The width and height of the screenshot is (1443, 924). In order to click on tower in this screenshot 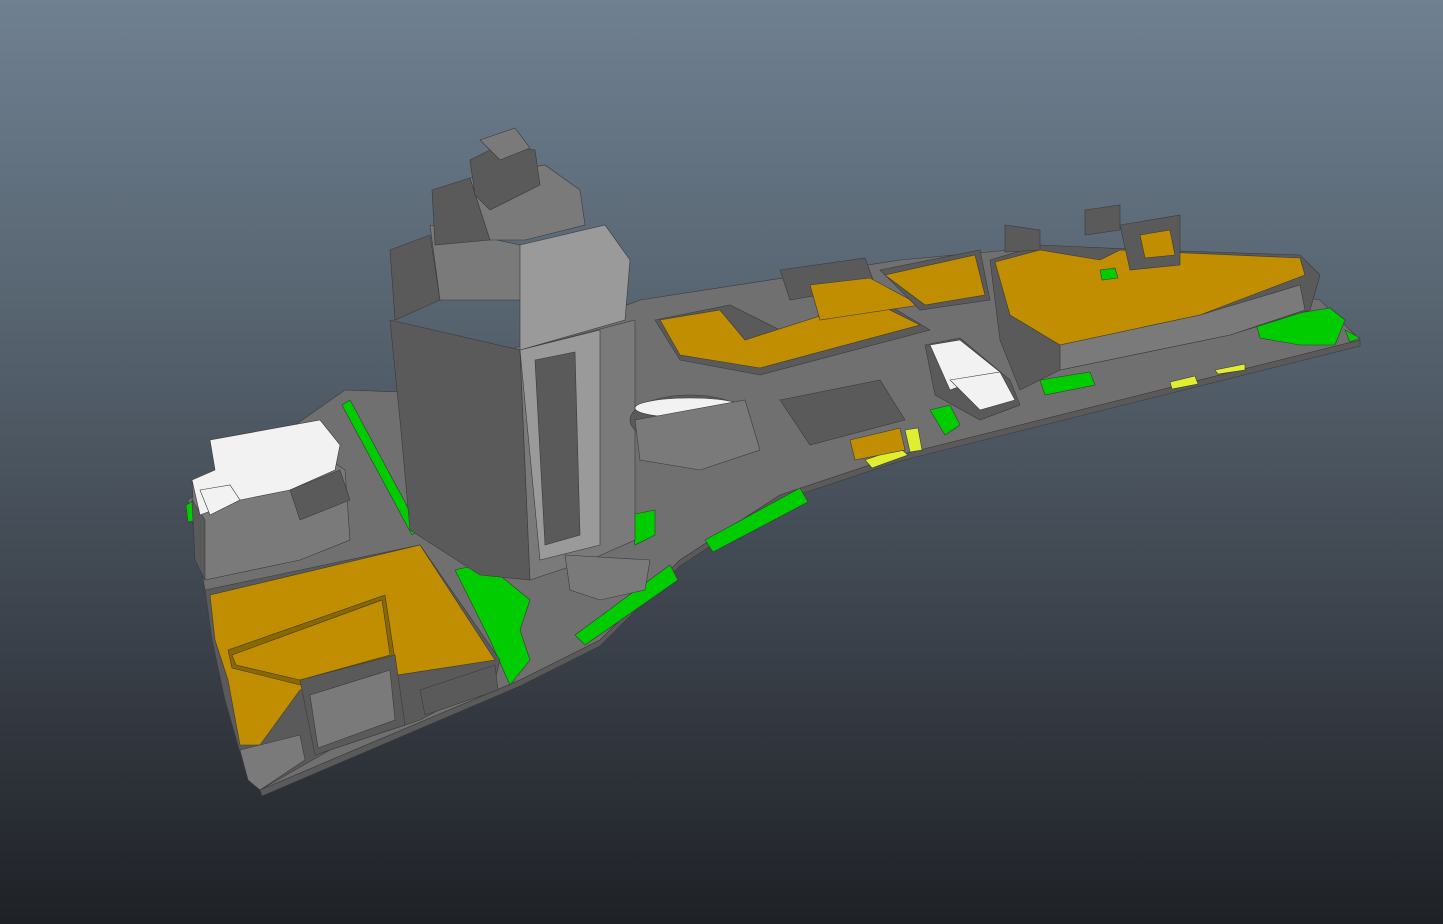, I will do `click(520, 364)`.